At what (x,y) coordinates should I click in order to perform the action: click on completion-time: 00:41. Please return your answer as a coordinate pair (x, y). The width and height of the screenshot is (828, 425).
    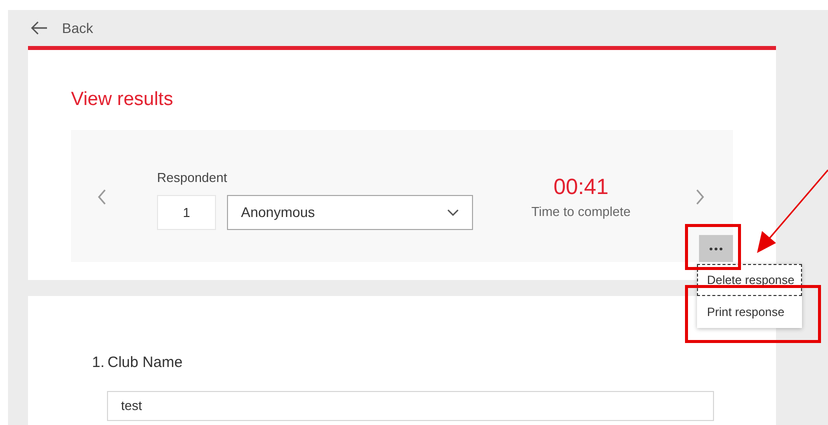
    Looking at the image, I should click on (581, 187).